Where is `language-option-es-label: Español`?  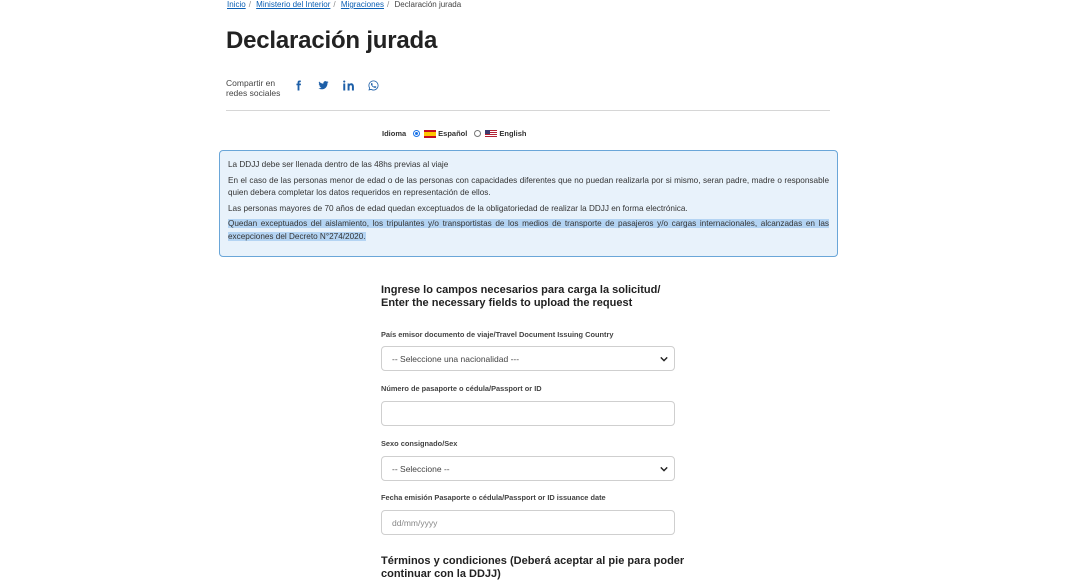 language-option-es-label: Español is located at coordinates (453, 133).